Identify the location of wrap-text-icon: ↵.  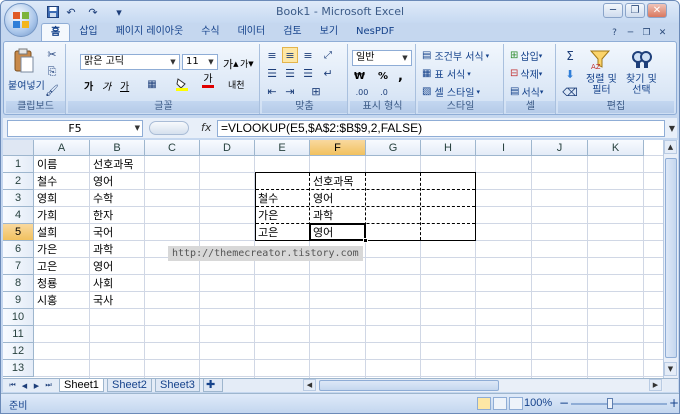
(328, 73).